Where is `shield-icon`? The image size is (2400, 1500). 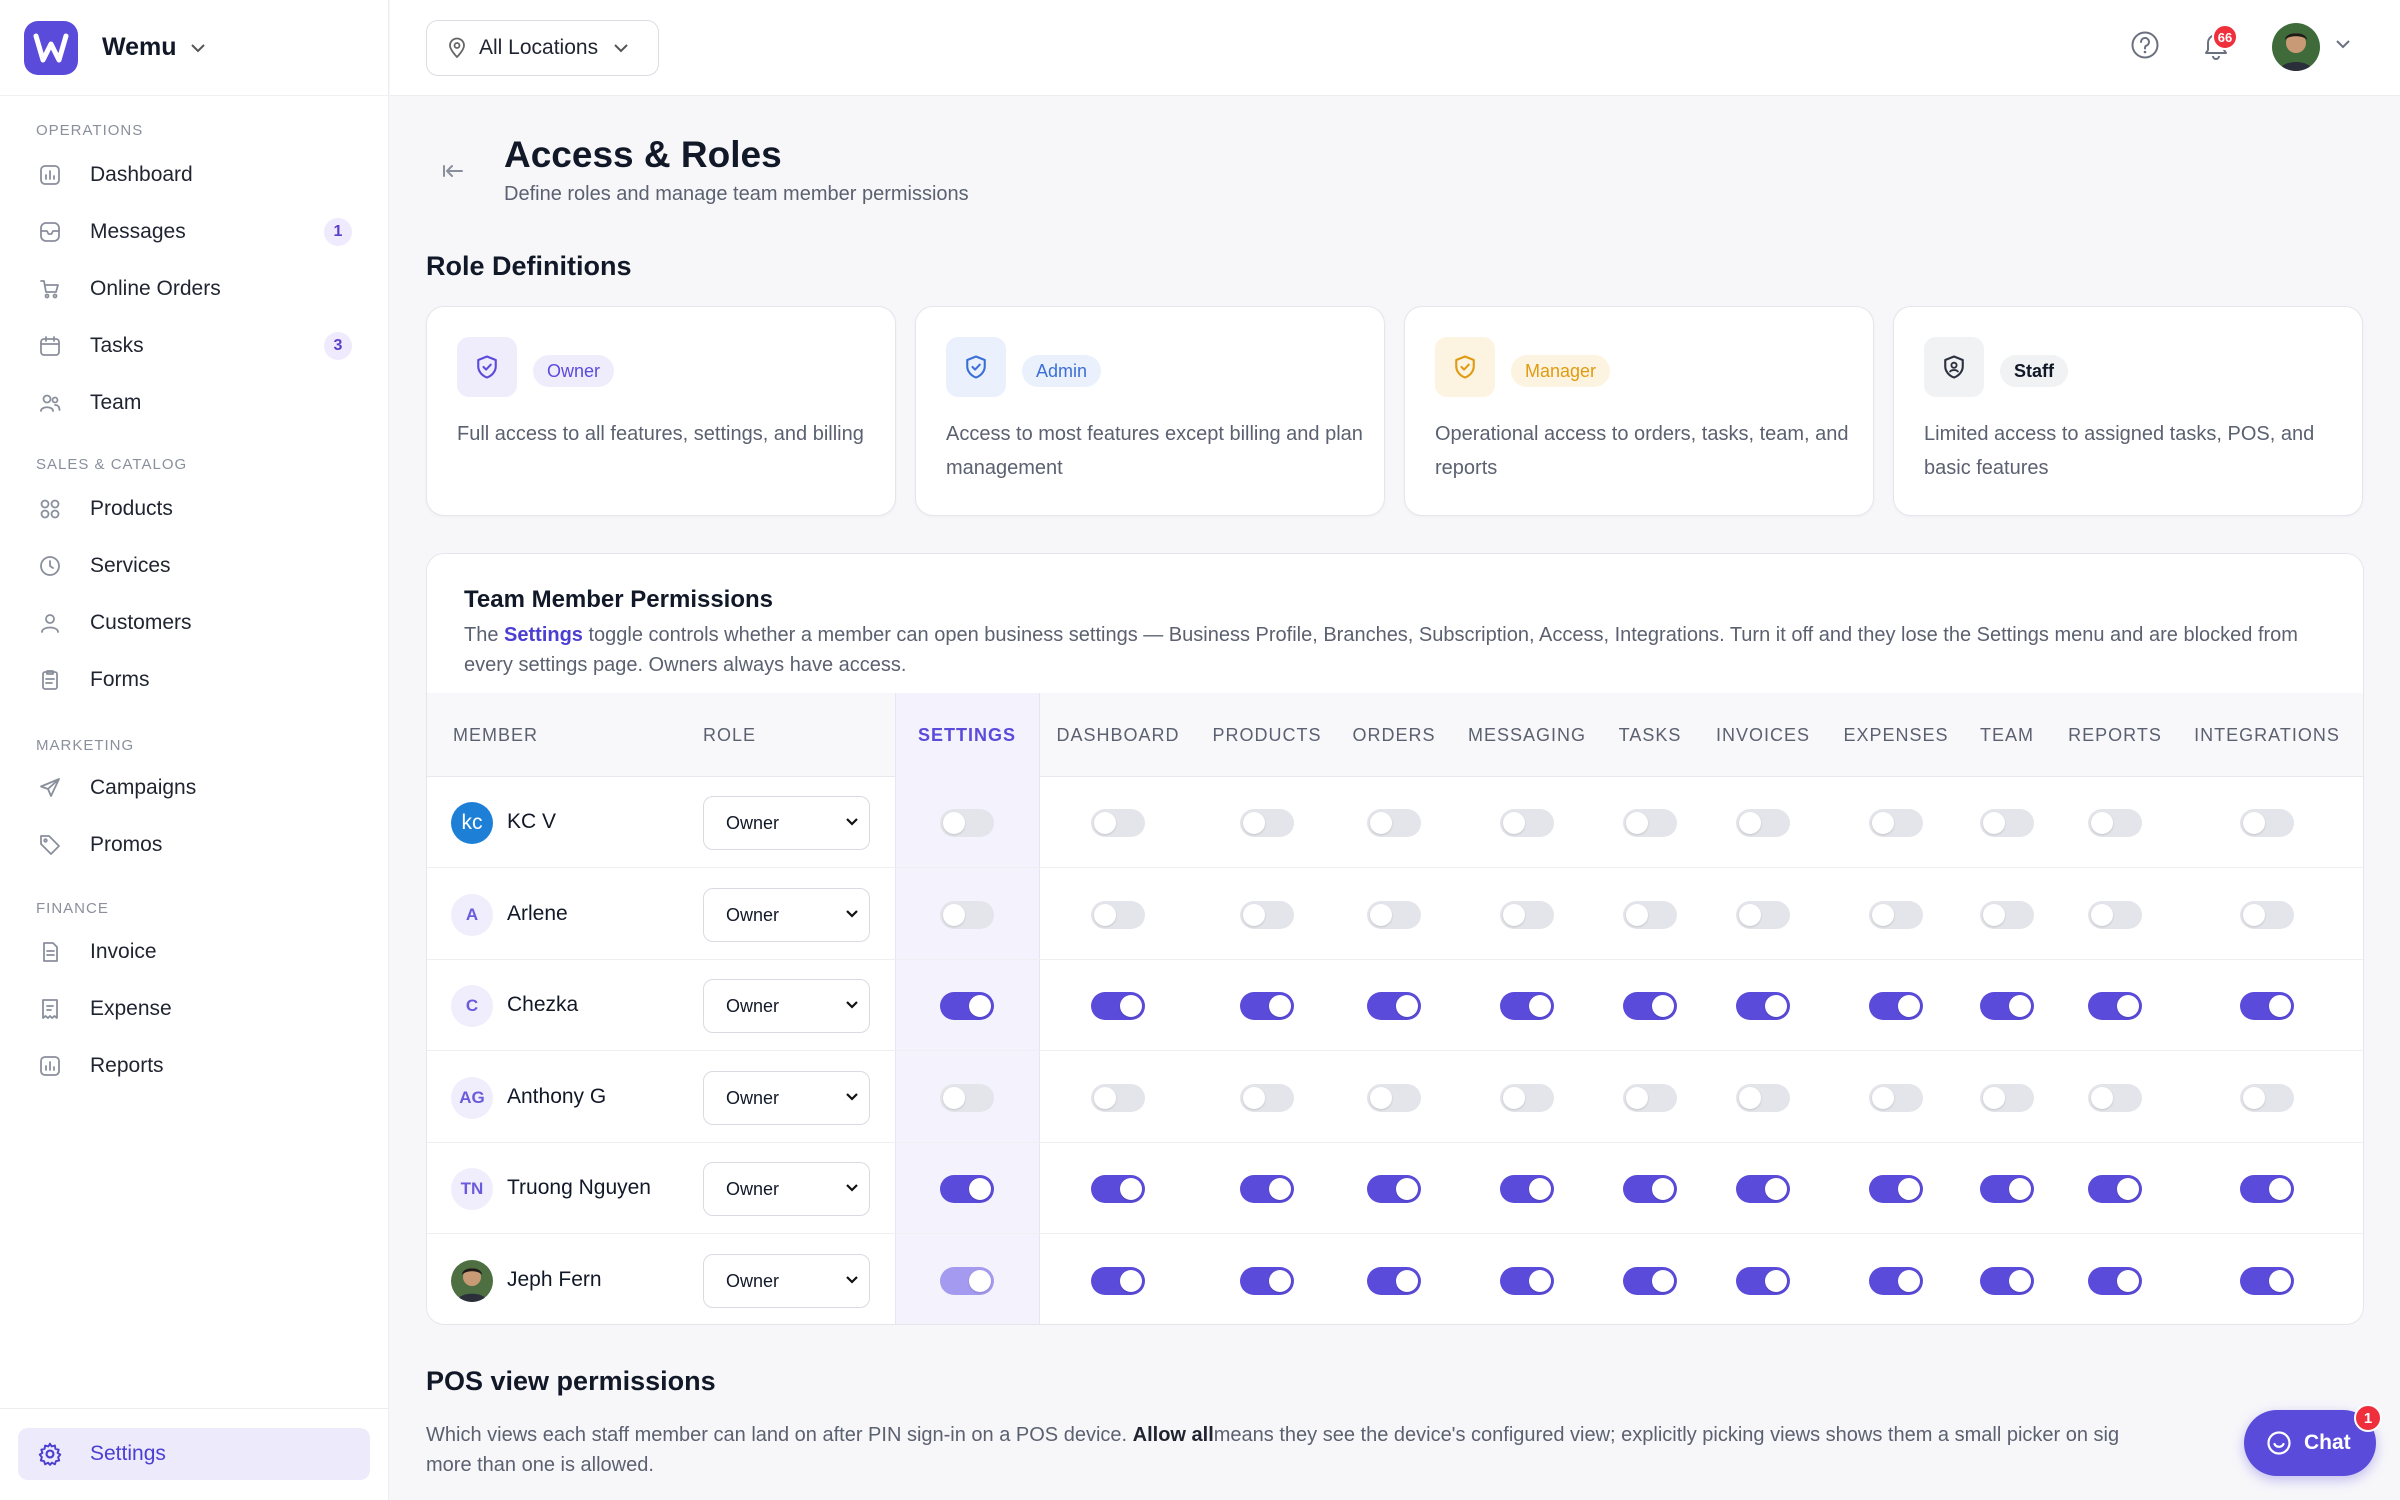 shield-icon is located at coordinates (1954, 367).